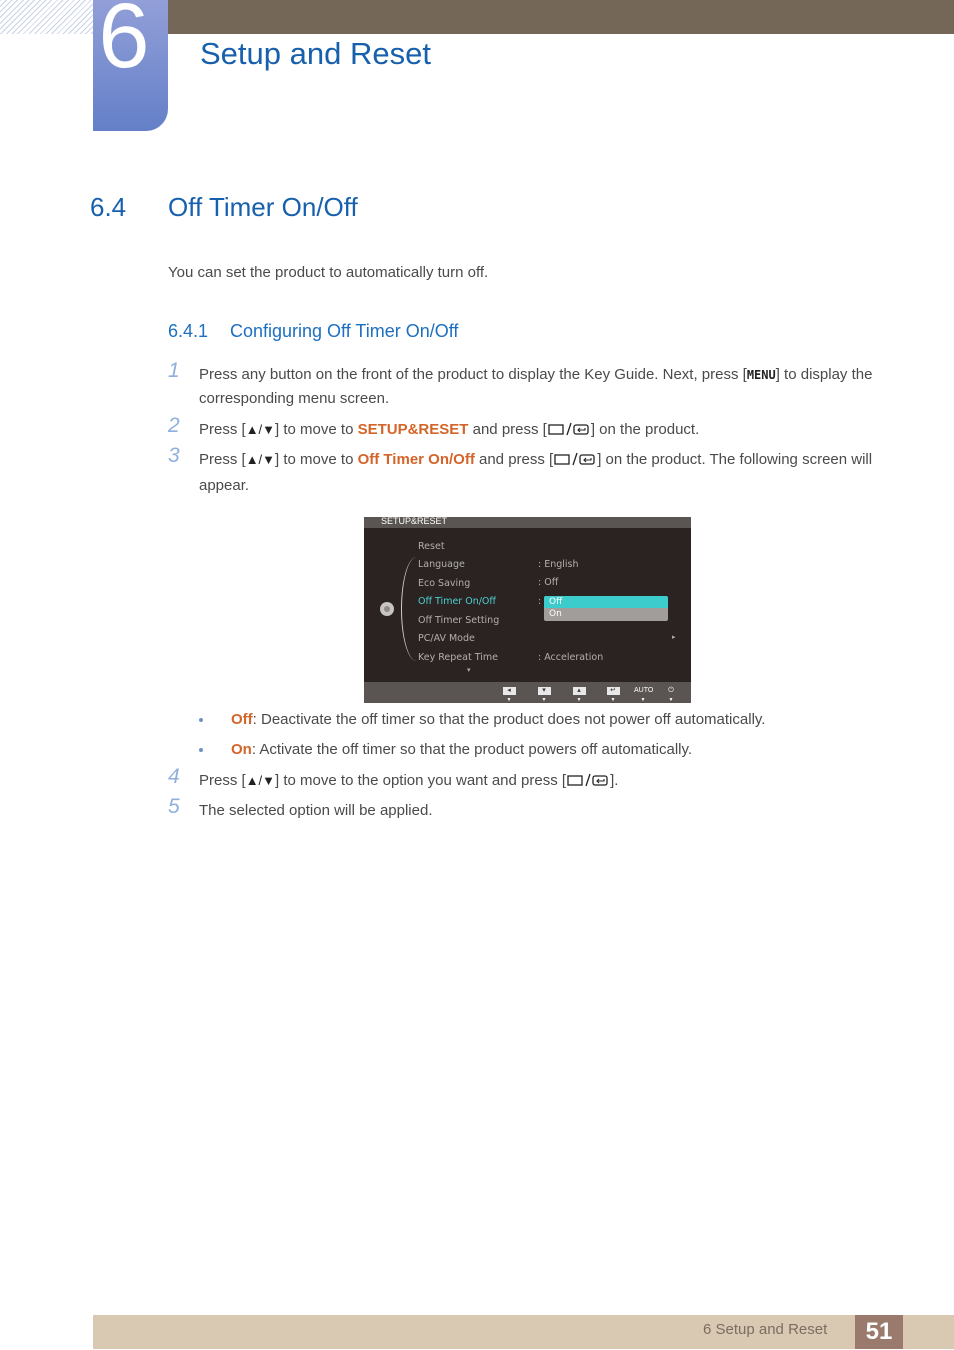 This screenshot has width=954, height=1350. I want to click on osd-item-off-timer-setting: Off Timer Setting, so click(459, 620).